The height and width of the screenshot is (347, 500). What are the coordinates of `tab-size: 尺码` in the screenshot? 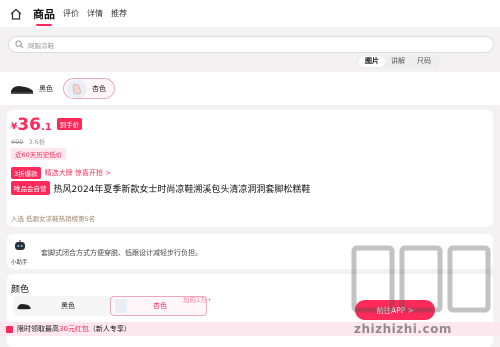 It's located at (424, 61).